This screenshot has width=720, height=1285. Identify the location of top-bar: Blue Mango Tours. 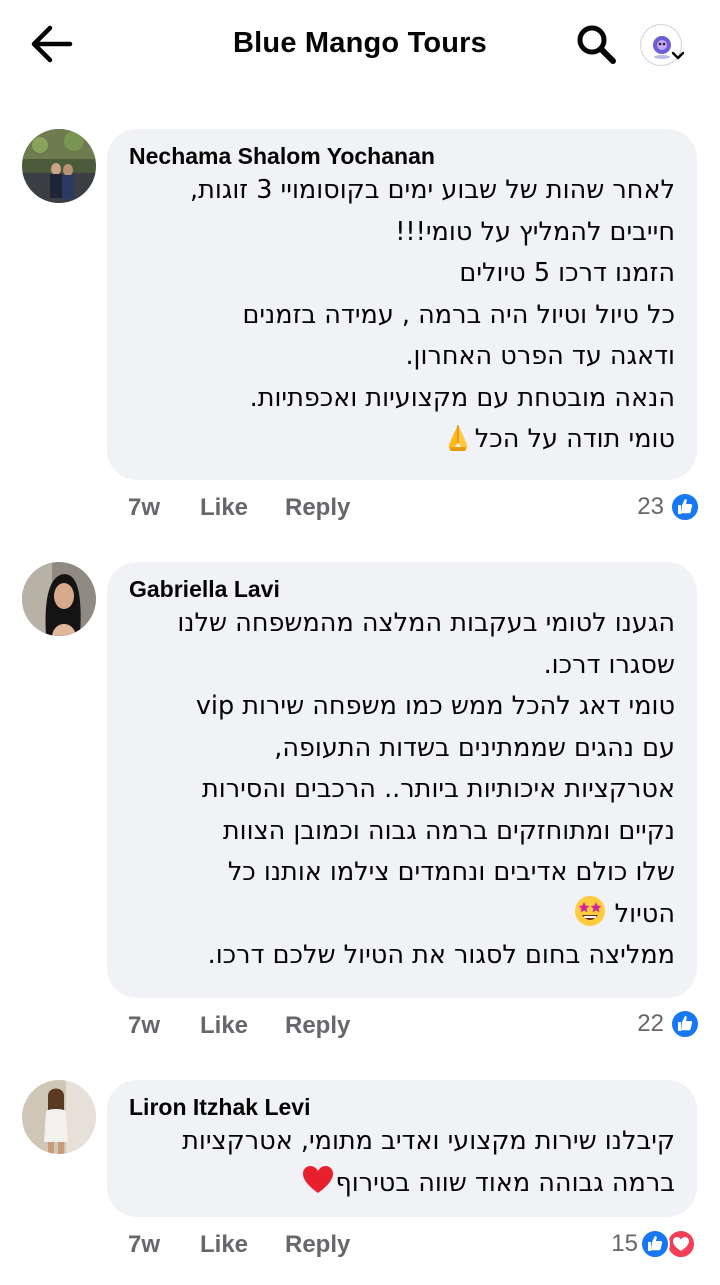
(360, 44).